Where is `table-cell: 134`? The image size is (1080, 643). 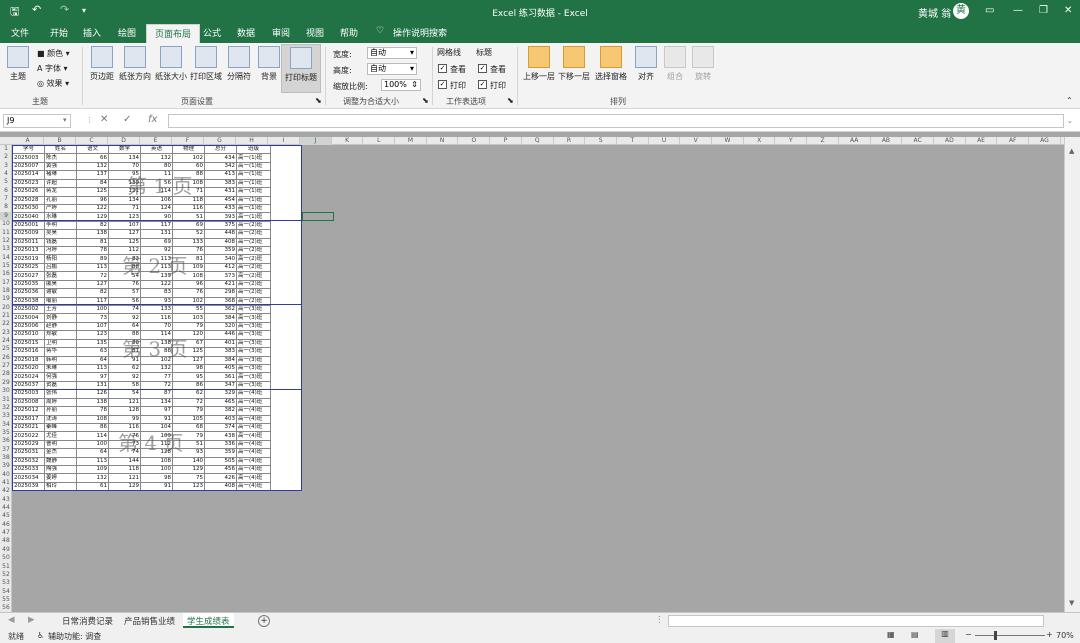
table-cell: 134 is located at coordinates (156, 402).